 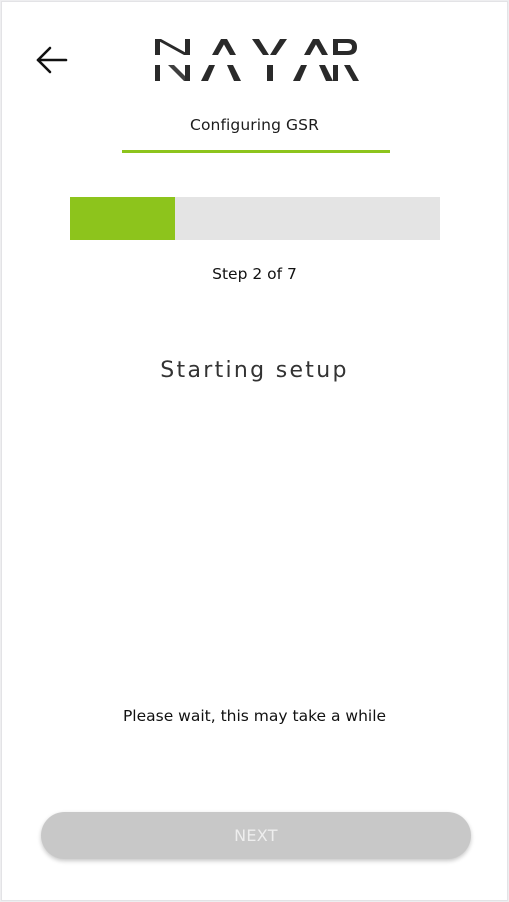 I want to click on step-indicator: Step 2 of 7, so click(x=254, y=274).